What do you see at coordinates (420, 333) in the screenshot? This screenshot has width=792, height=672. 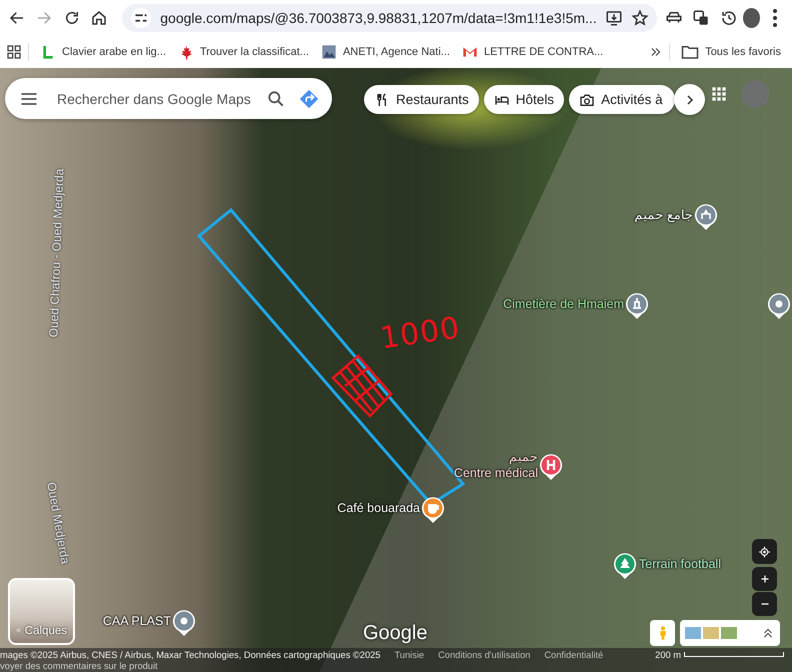 I see `handwritten-annotation: 1000` at bounding box center [420, 333].